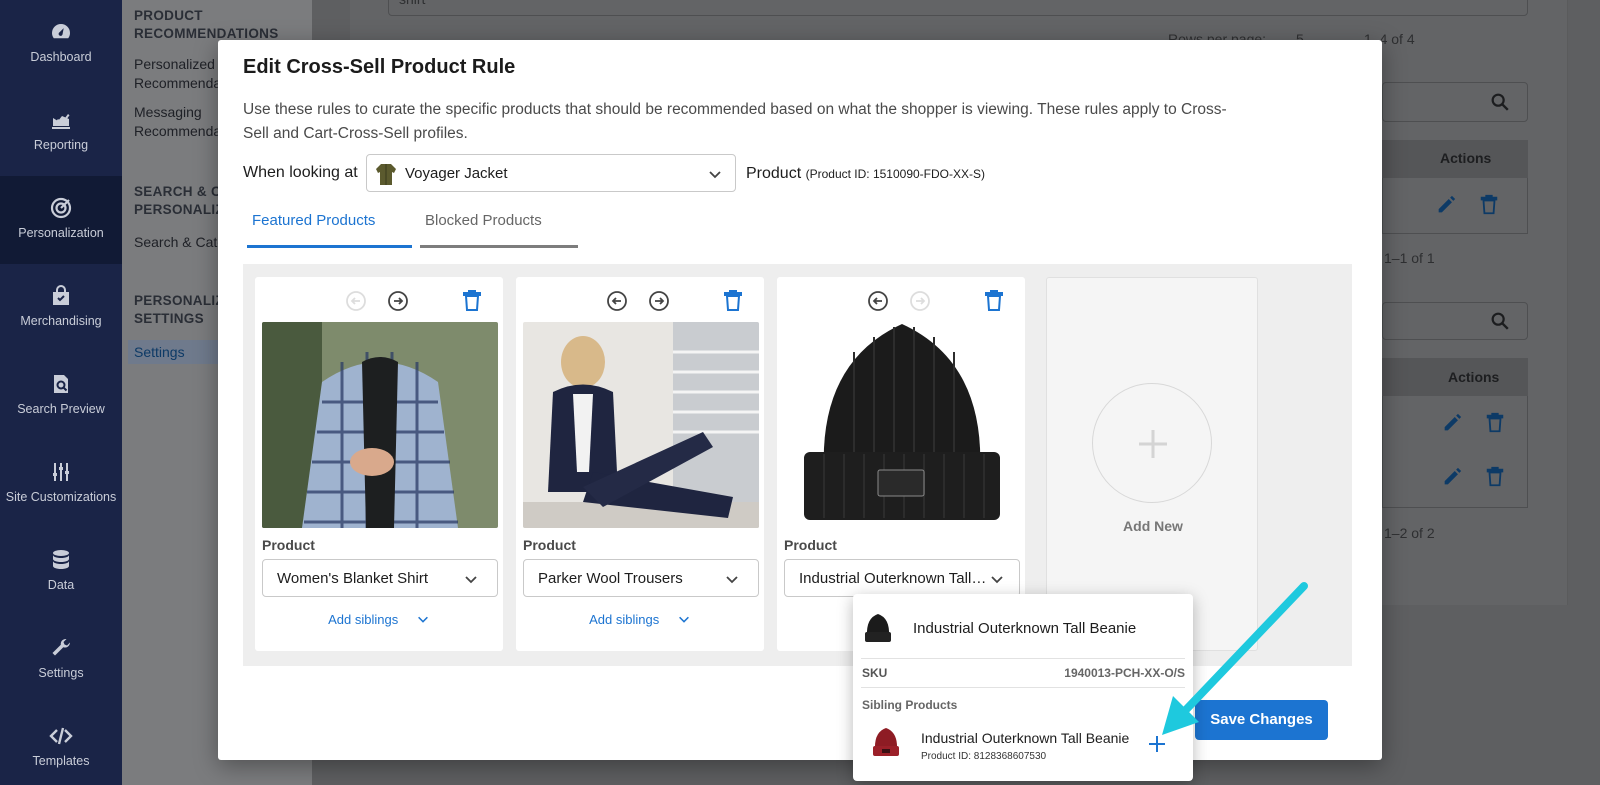  I want to click on dropdown-option-name: Industrial Outerknown Tall Beanie, so click(1025, 628).